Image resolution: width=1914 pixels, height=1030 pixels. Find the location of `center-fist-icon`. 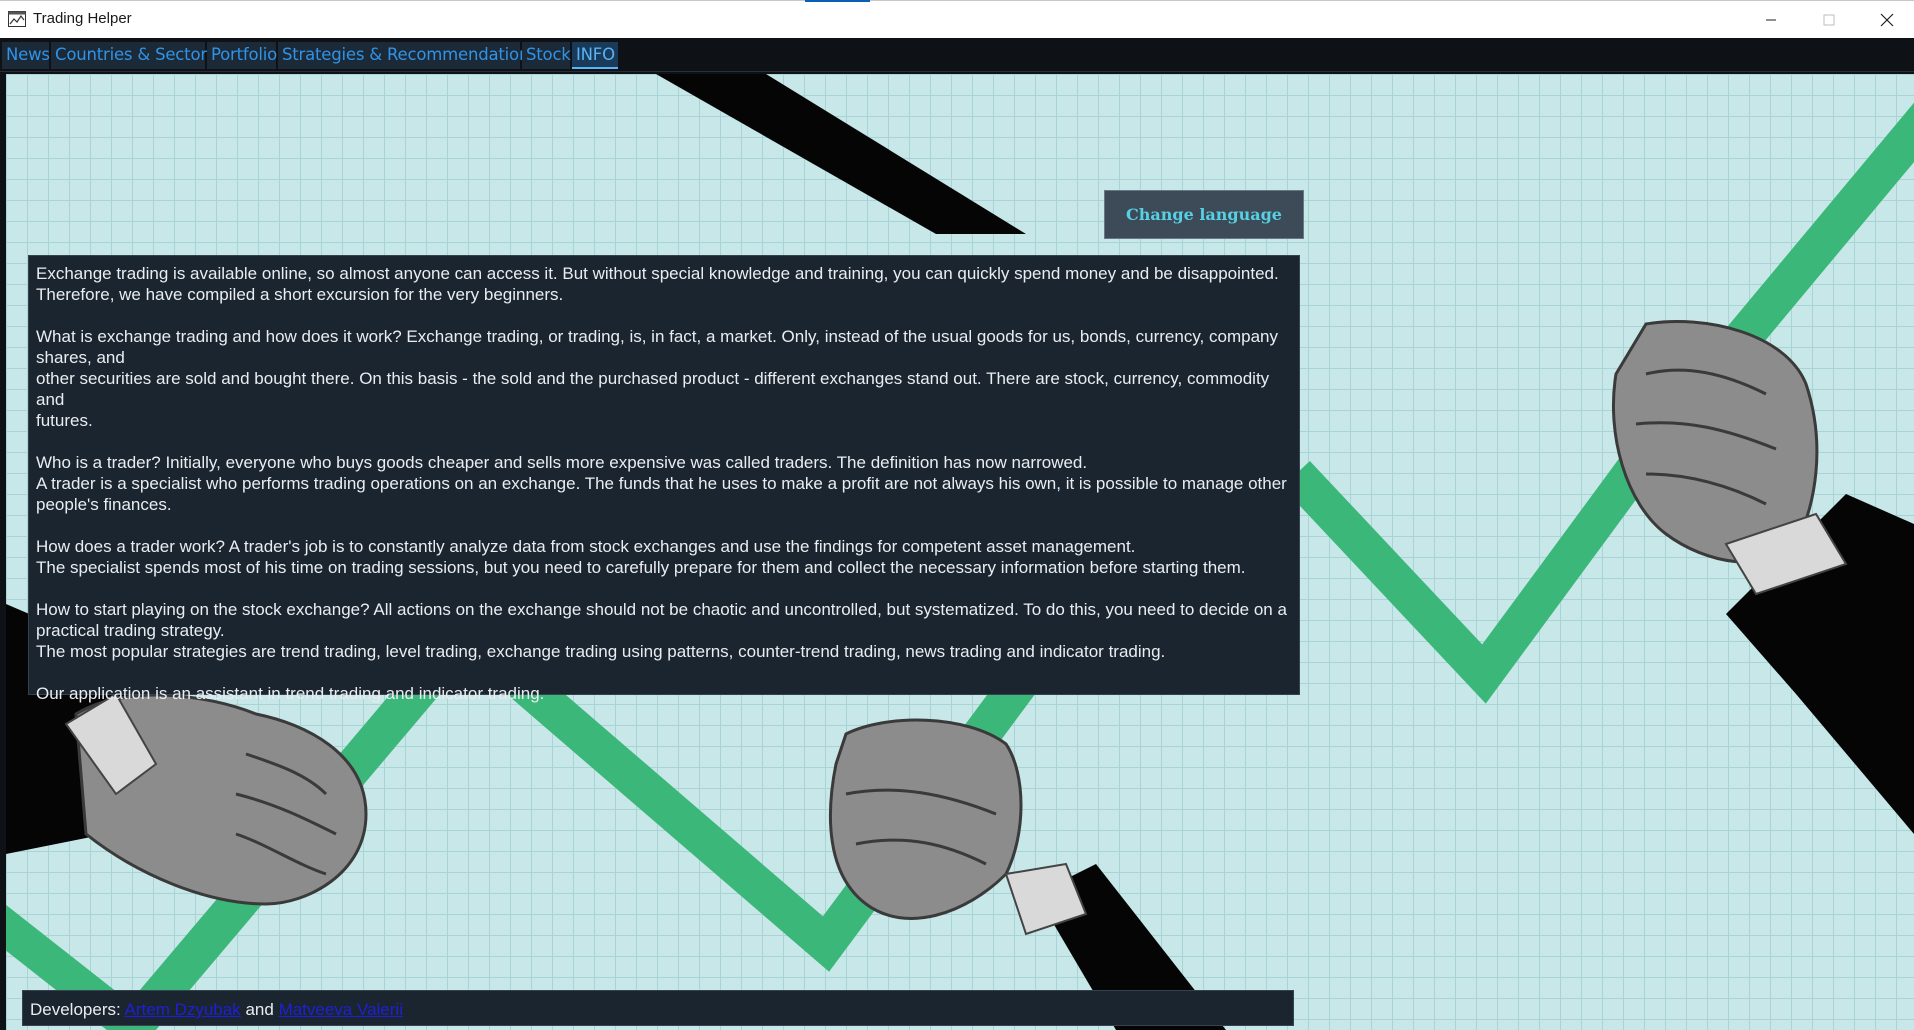

center-fist-icon is located at coordinates (958, 827).